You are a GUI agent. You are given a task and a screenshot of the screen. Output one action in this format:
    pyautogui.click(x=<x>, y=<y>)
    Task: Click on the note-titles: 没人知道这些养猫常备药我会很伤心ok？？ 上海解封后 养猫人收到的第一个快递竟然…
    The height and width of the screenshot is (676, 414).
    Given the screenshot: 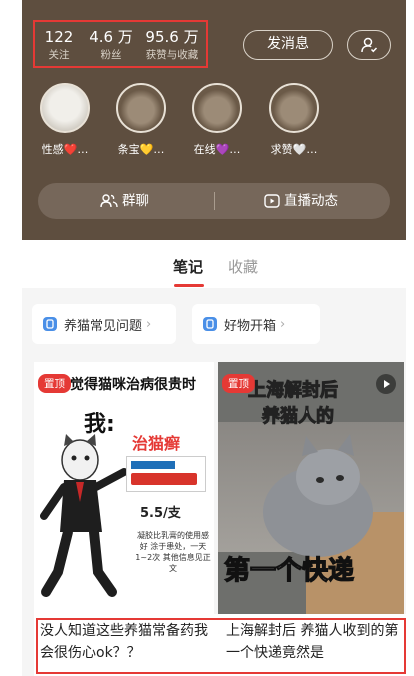 What is the action you would take?
    pyautogui.click(x=220, y=645)
    